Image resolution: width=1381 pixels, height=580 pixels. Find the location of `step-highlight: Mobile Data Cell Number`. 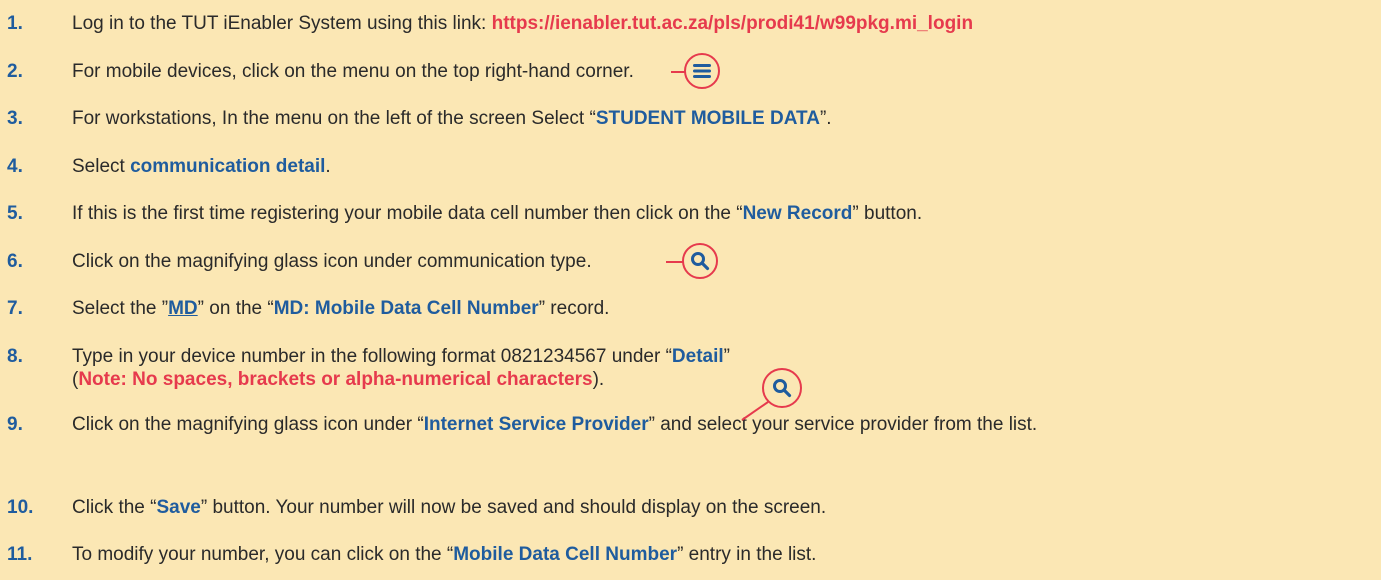

step-highlight: Mobile Data Cell Number is located at coordinates (565, 554).